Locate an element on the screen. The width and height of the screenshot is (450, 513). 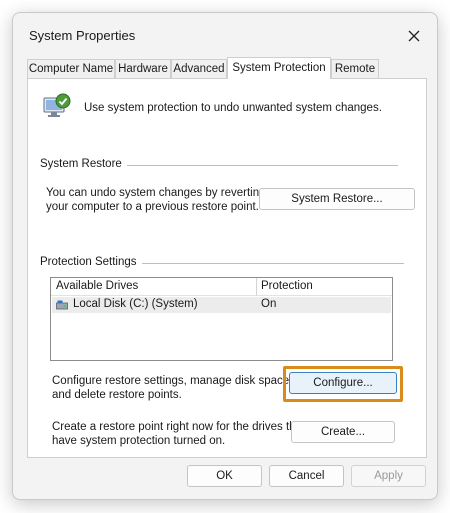
system-restore-description-1: You can undo system changes by reverting is located at coordinates (156, 193).